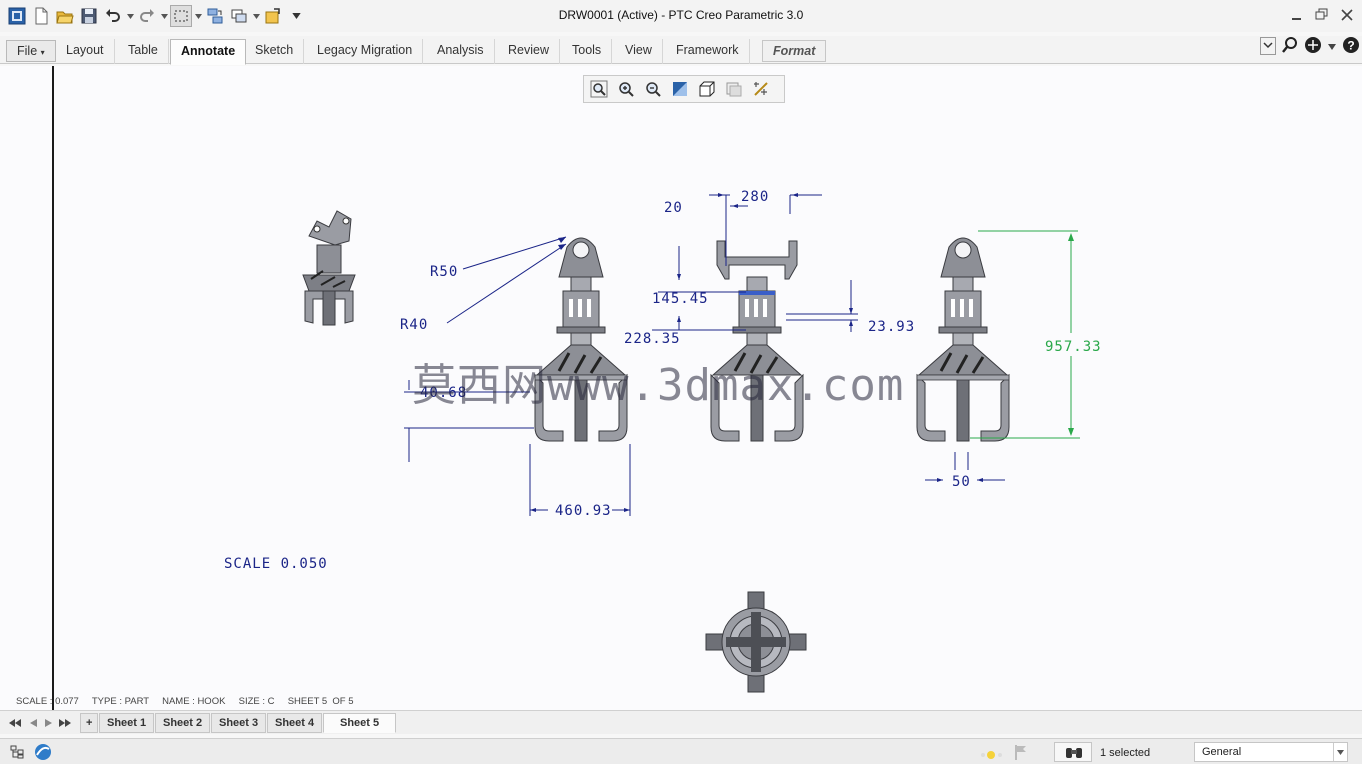  I want to click on search-icon, so click(1290, 46).